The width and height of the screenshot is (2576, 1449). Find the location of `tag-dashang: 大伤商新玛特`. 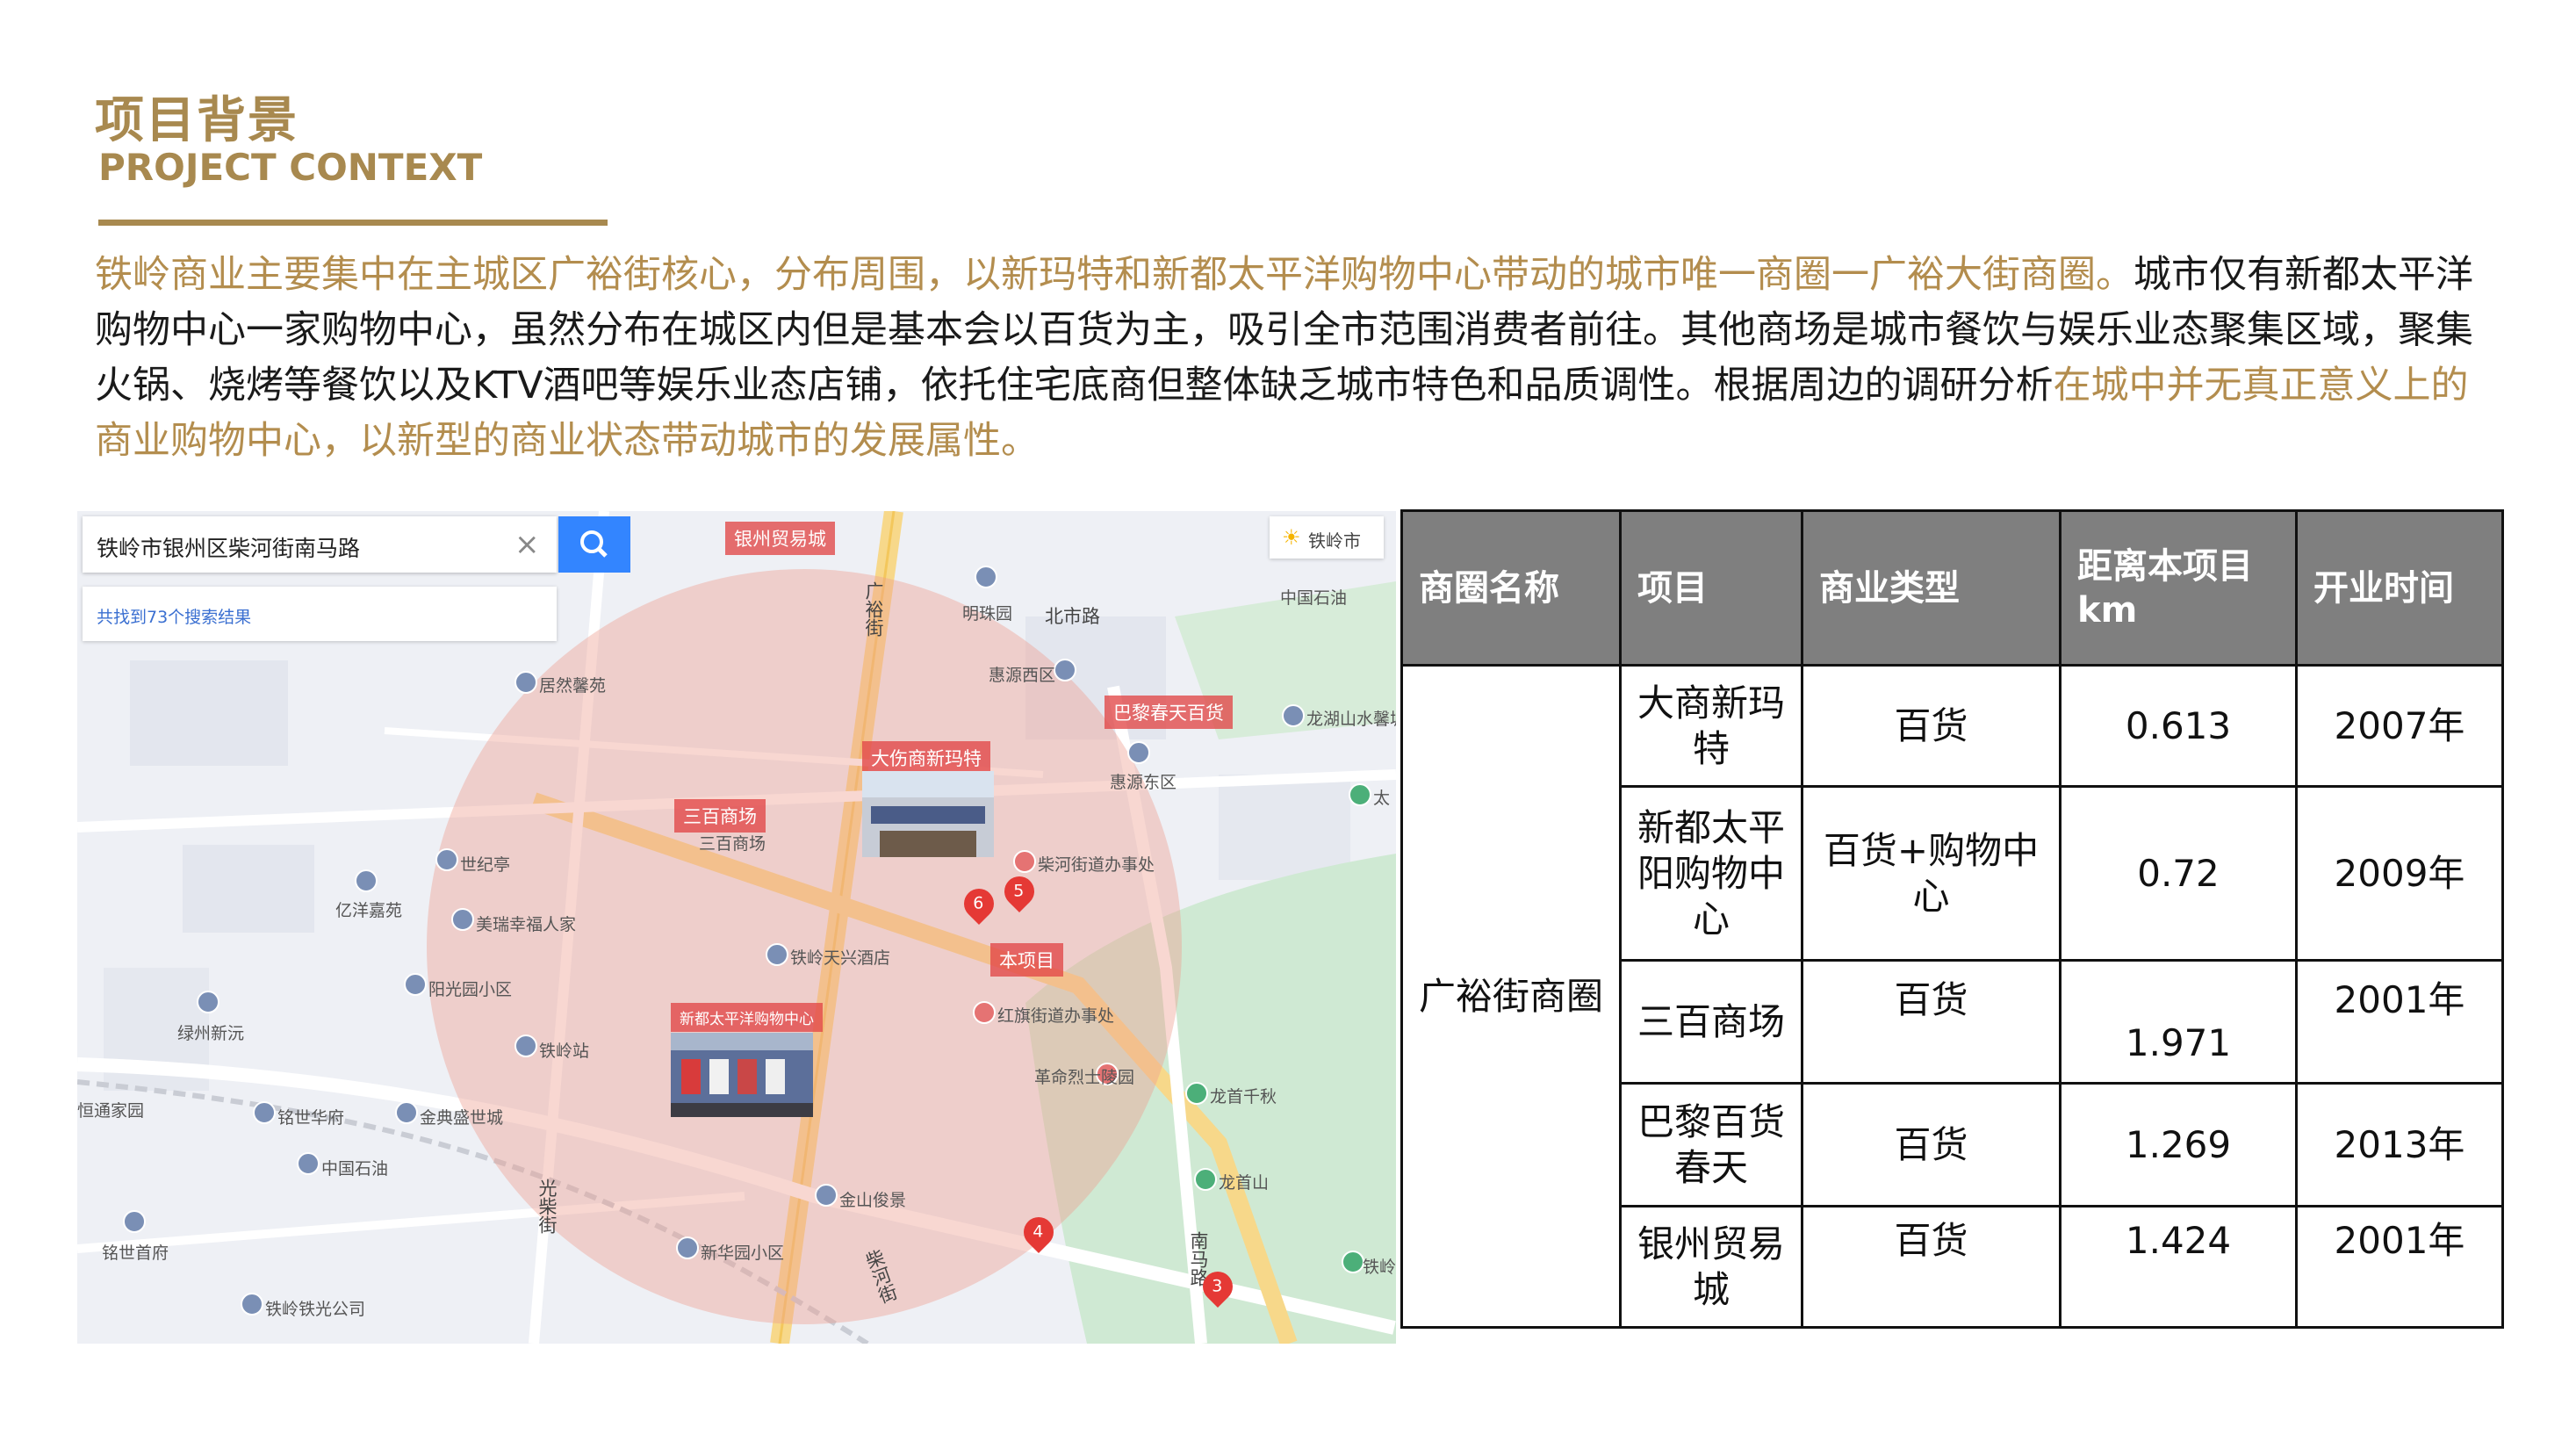

tag-dashang: 大伤商新玛特 is located at coordinates (926, 758).